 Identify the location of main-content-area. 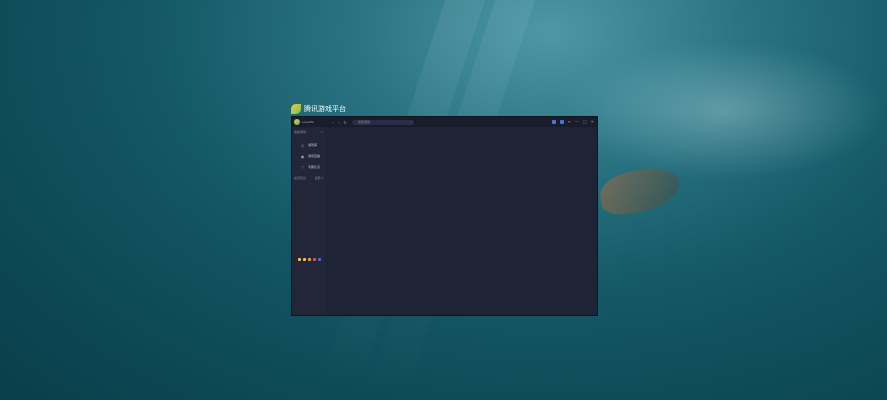
(461, 221).